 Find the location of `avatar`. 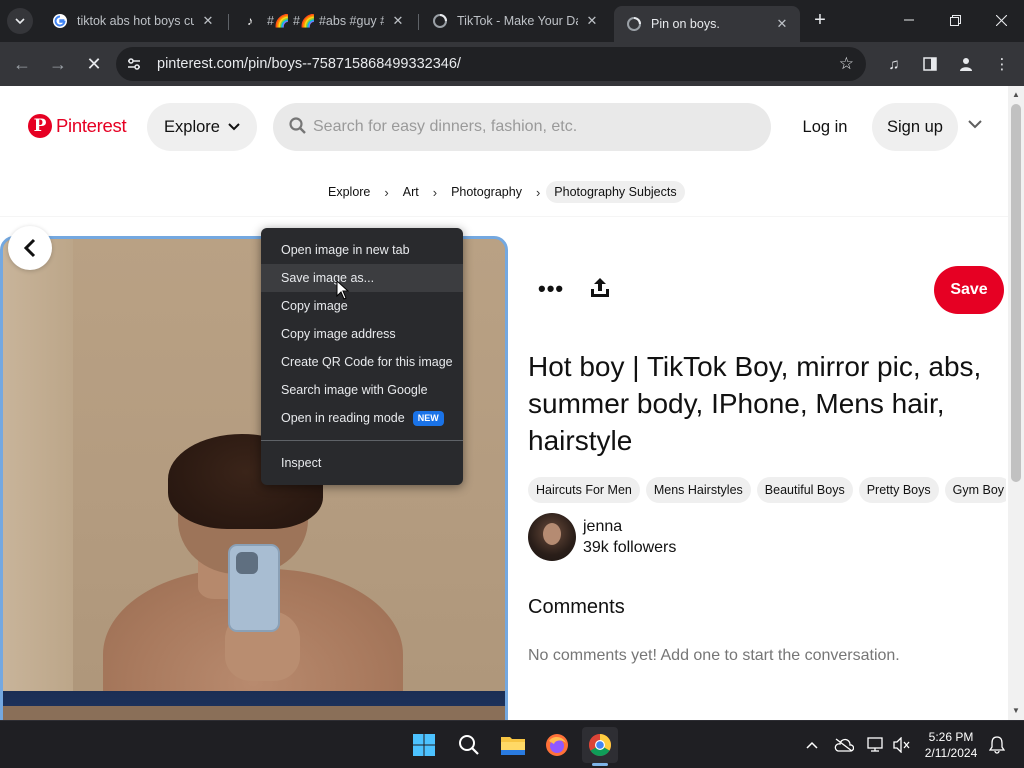

avatar is located at coordinates (552, 537).